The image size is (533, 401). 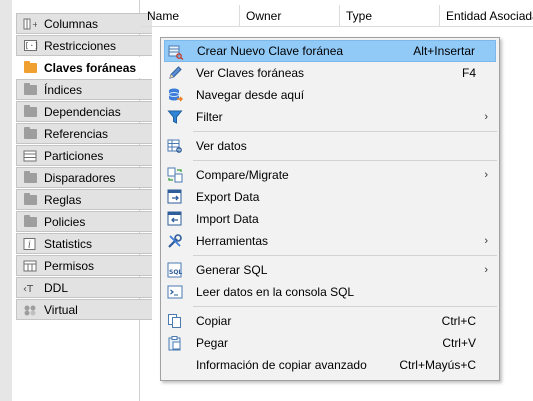 What do you see at coordinates (6, 200) in the screenshot?
I see `left-edge-strip` at bounding box center [6, 200].